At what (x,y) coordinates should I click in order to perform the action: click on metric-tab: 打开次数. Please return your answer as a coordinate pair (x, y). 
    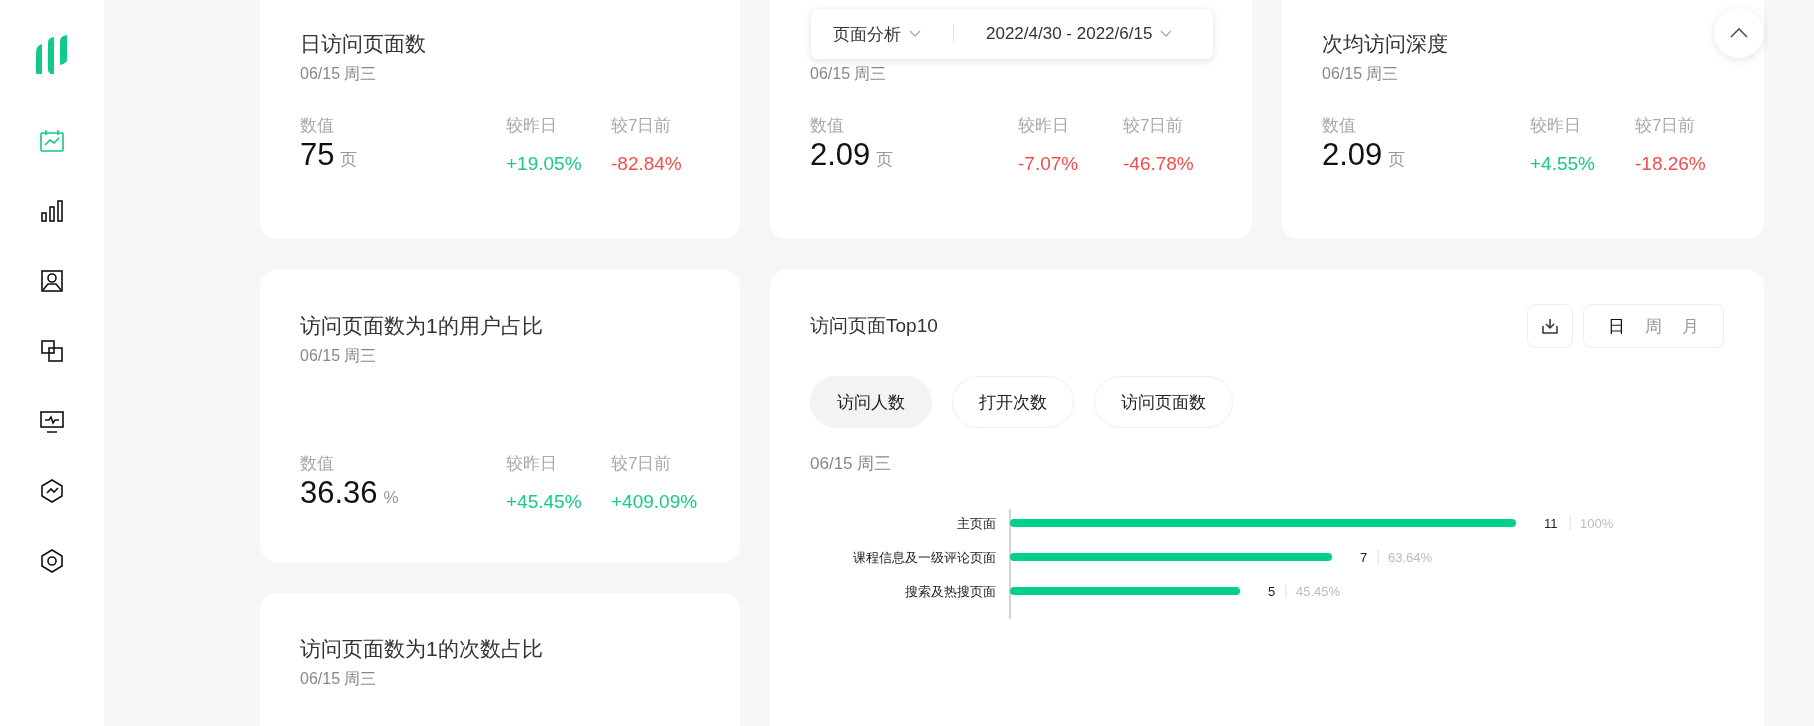
    Looking at the image, I should click on (1013, 402).